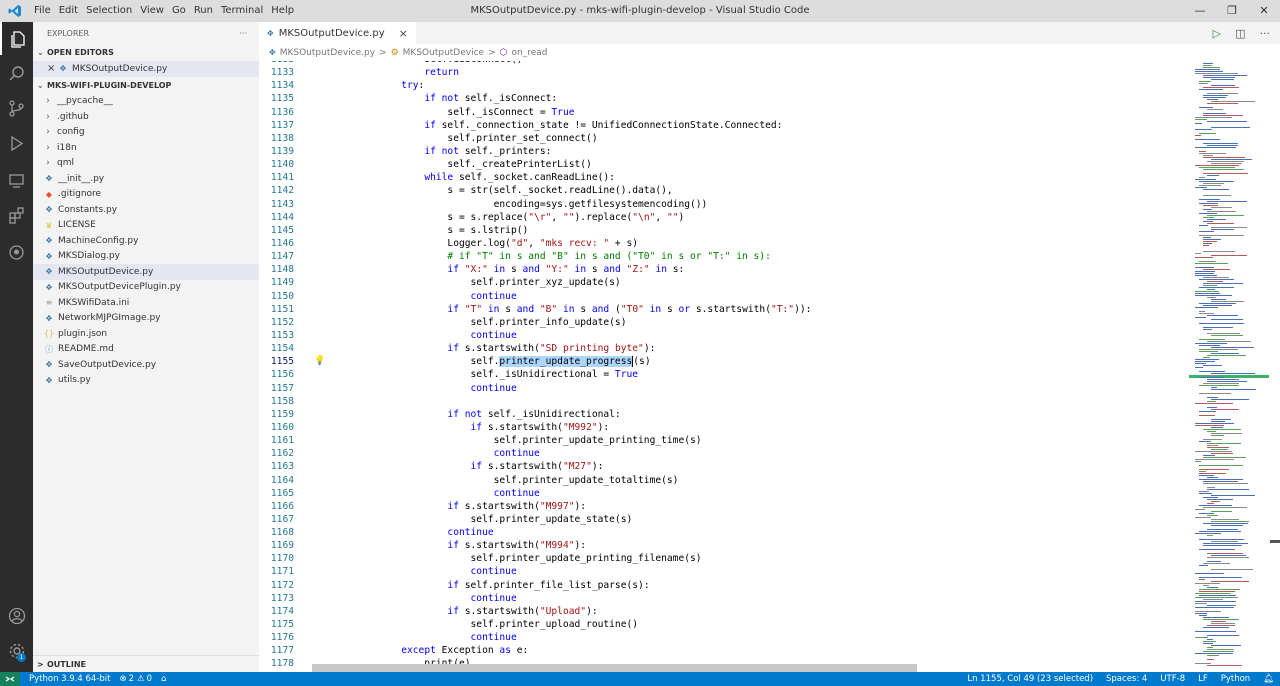 This screenshot has width=1280, height=686. I want to click on run-debug-icon, so click(16, 143).